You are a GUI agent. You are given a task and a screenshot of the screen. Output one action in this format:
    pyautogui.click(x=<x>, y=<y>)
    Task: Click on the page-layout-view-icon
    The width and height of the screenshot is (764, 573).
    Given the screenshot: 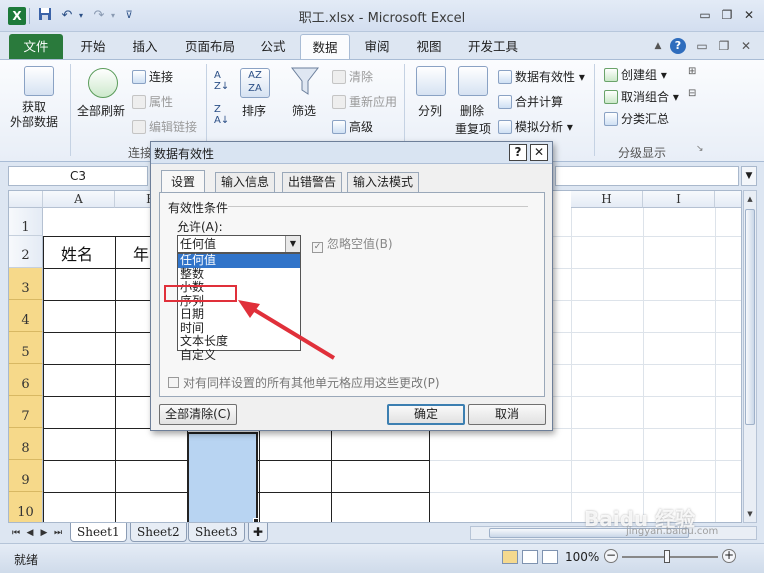 What is the action you would take?
    pyautogui.click(x=530, y=557)
    